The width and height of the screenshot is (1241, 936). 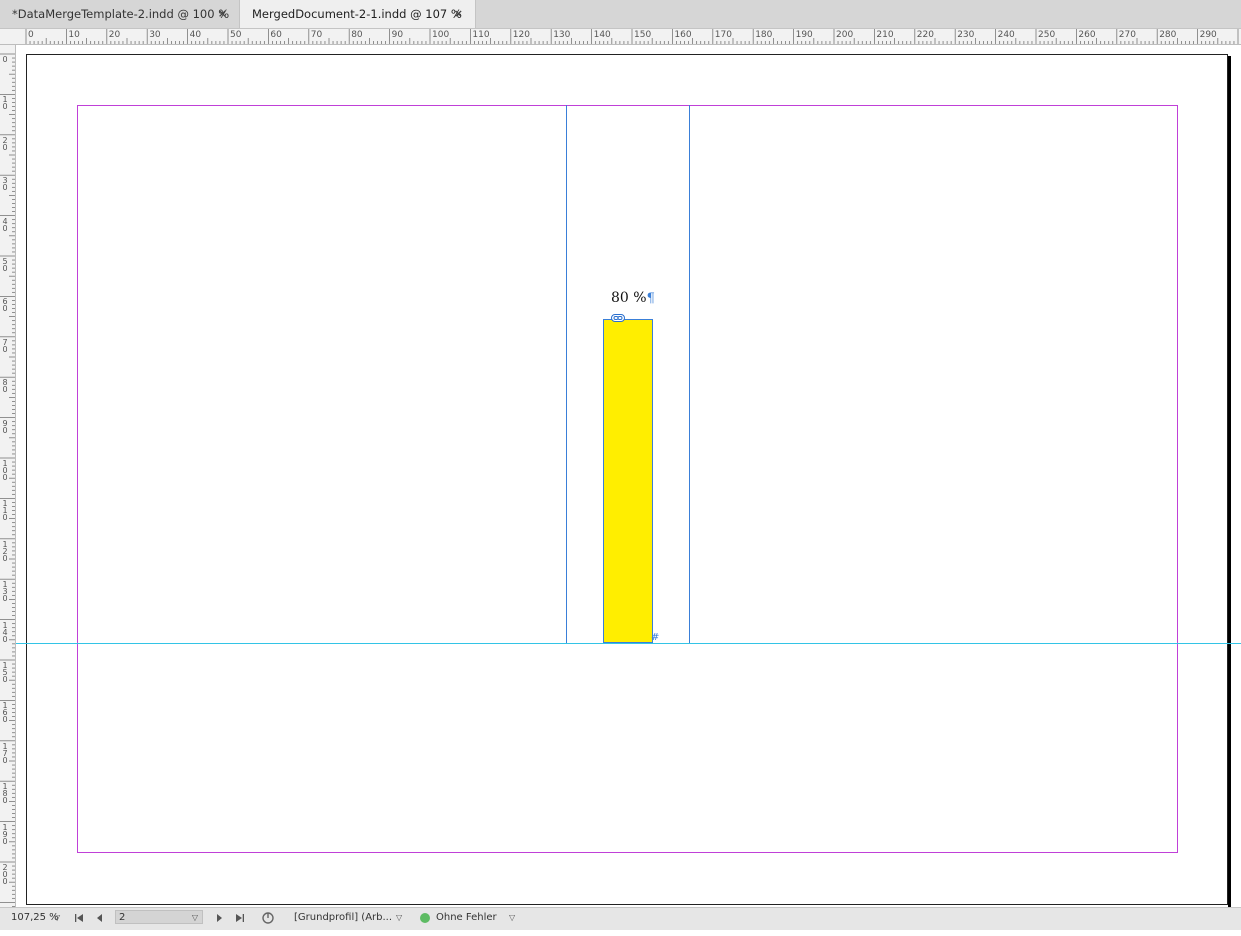 What do you see at coordinates (885, 35) in the screenshot?
I see `ruler-label: 210` at bounding box center [885, 35].